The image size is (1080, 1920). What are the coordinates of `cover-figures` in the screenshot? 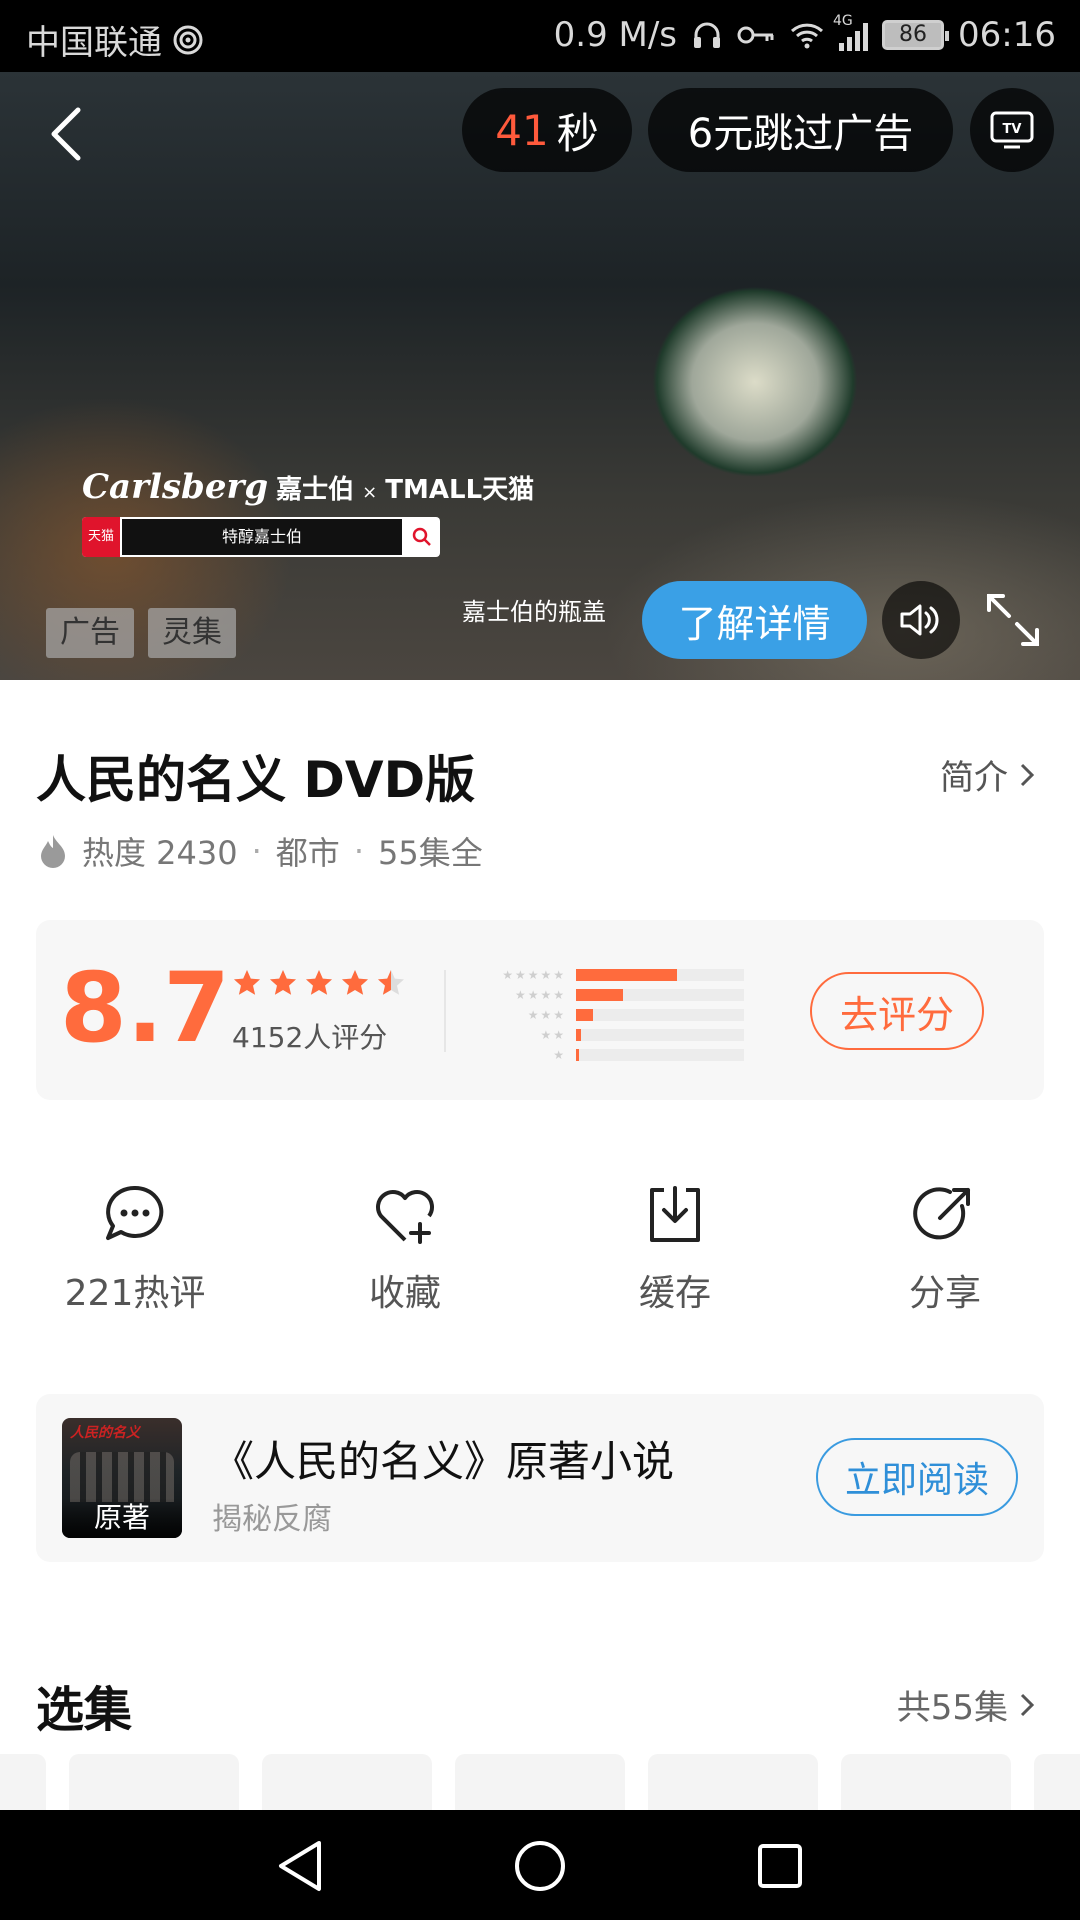 It's located at (122, 1477).